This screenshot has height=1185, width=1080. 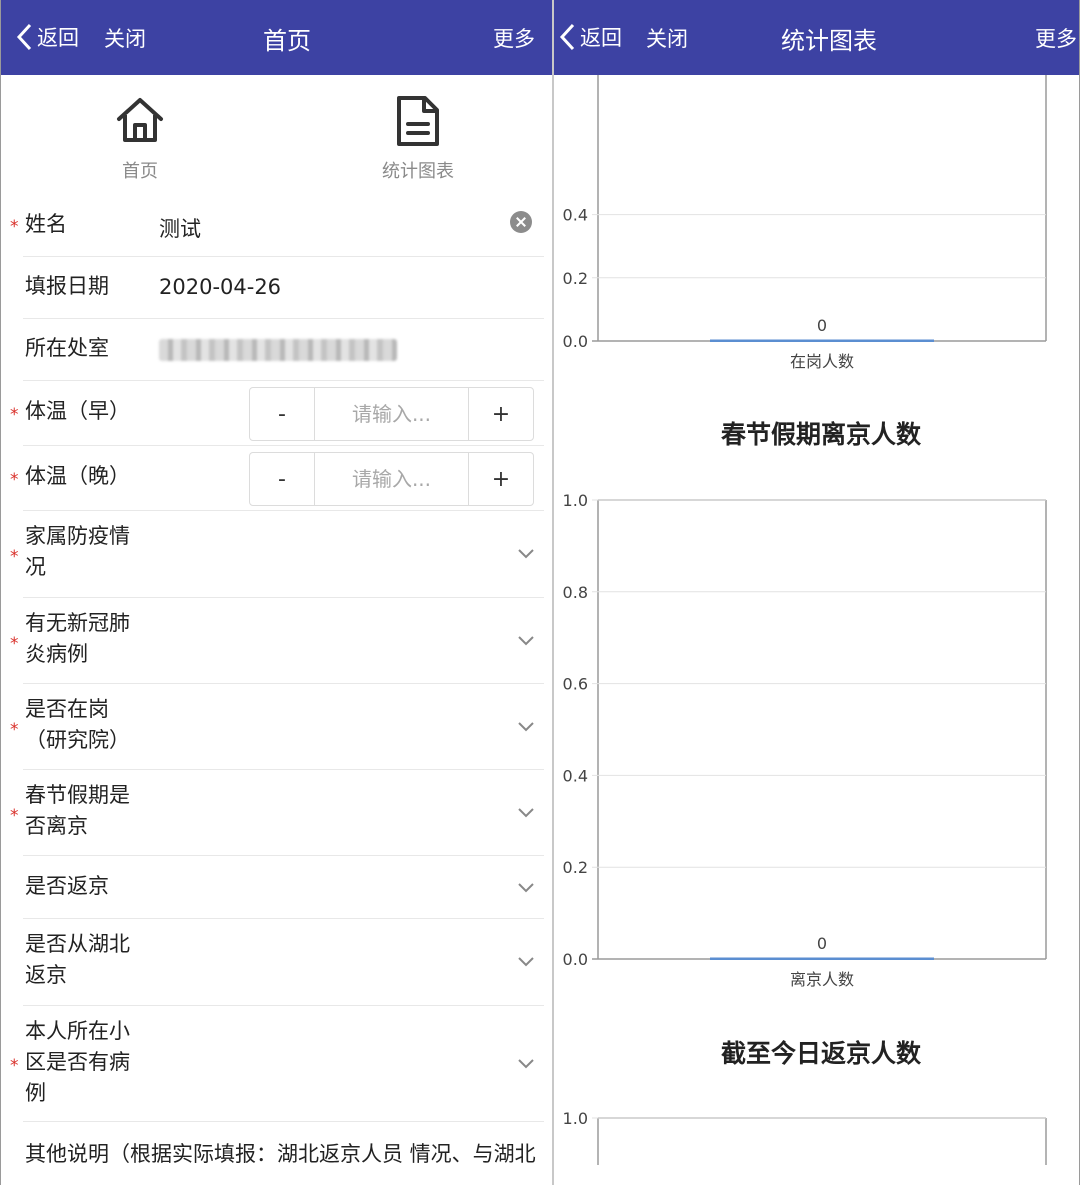 I want to click on chart-title: 春节假期离京人数, so click(x=820, y=434).